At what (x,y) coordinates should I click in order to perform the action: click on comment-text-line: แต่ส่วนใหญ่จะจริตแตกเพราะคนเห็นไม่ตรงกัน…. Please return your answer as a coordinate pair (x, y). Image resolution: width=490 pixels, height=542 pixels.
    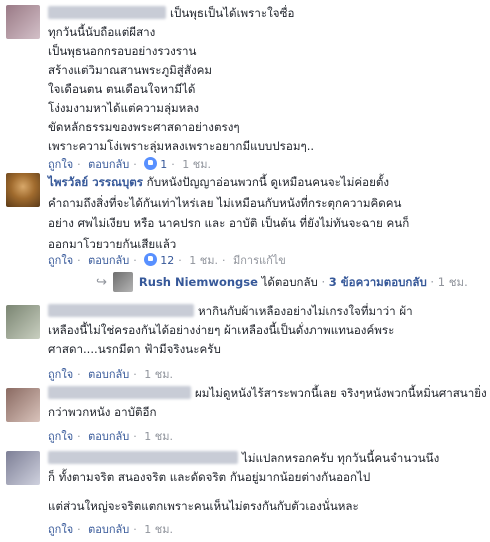
    Looking at the image, I should click on (203, 506).